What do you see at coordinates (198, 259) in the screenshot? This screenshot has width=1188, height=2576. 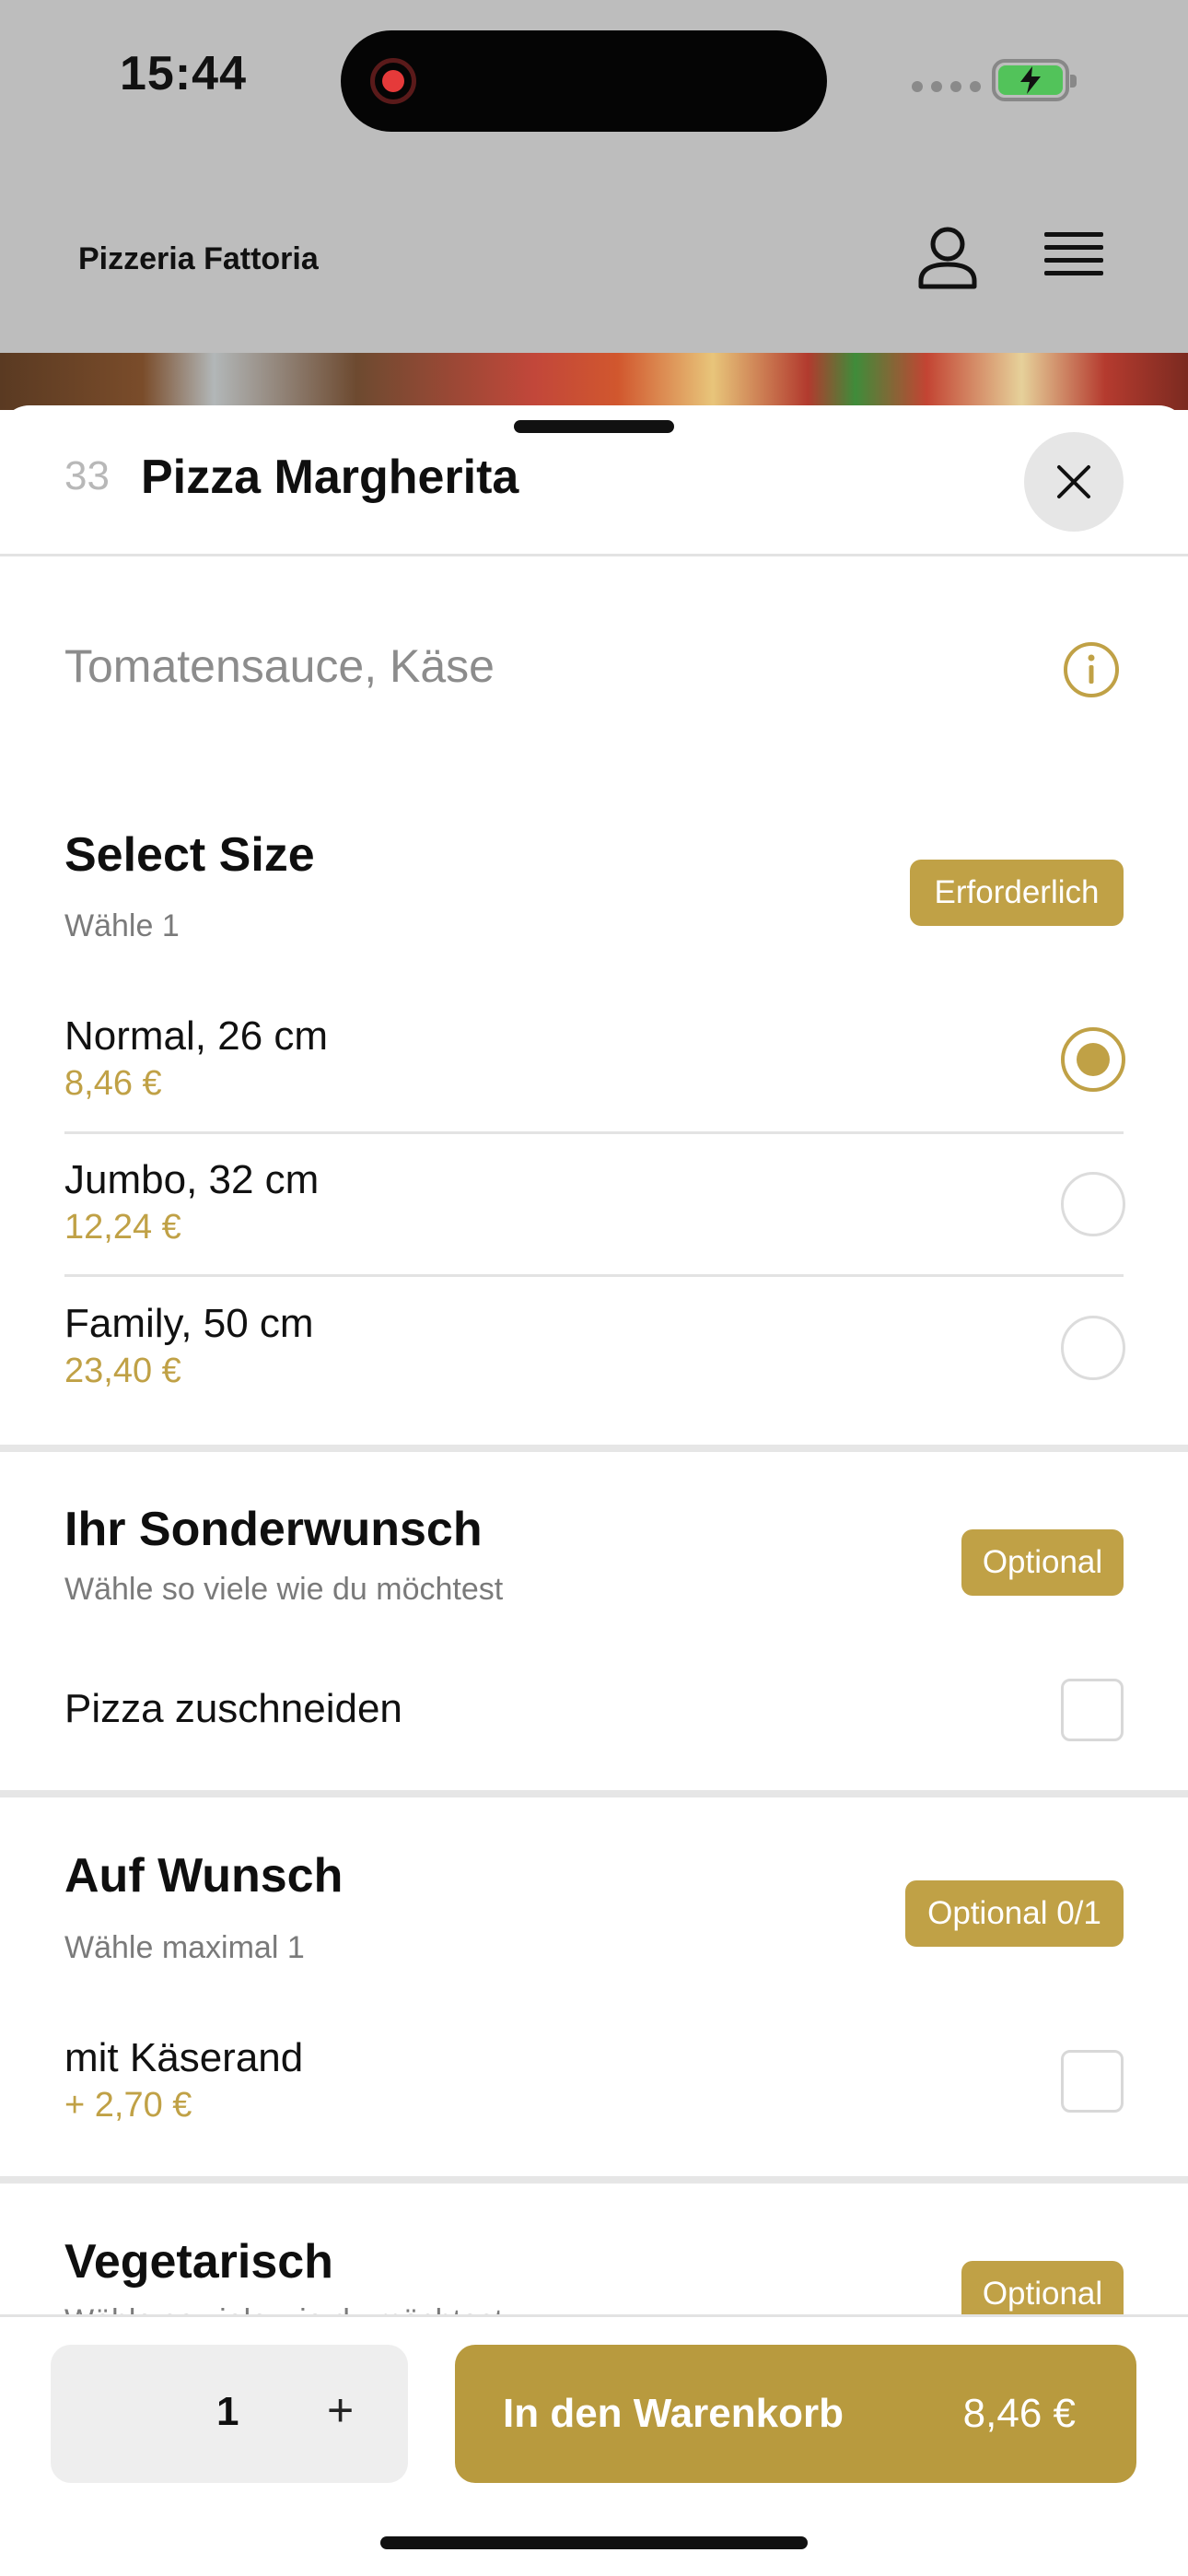 I see `restaurant-brand: Pizzeria Fattoria` at bounding box center [198, 259].